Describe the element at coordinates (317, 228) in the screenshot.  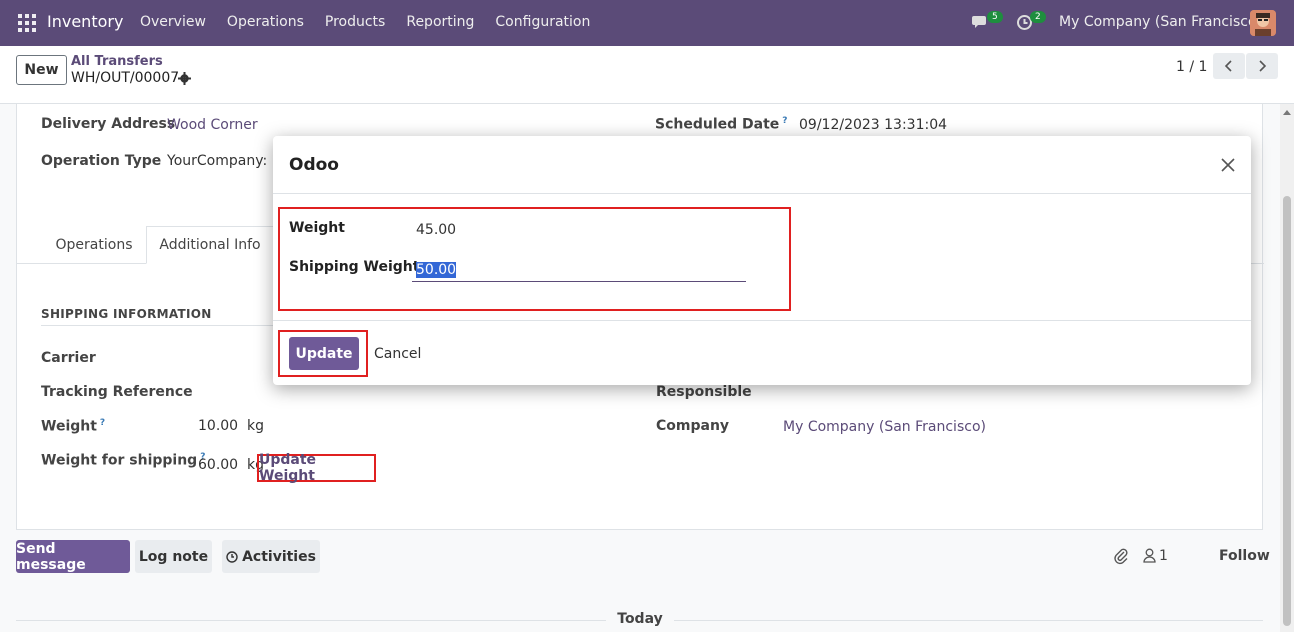
I see `dialog-weight-label: Weight` at that location.